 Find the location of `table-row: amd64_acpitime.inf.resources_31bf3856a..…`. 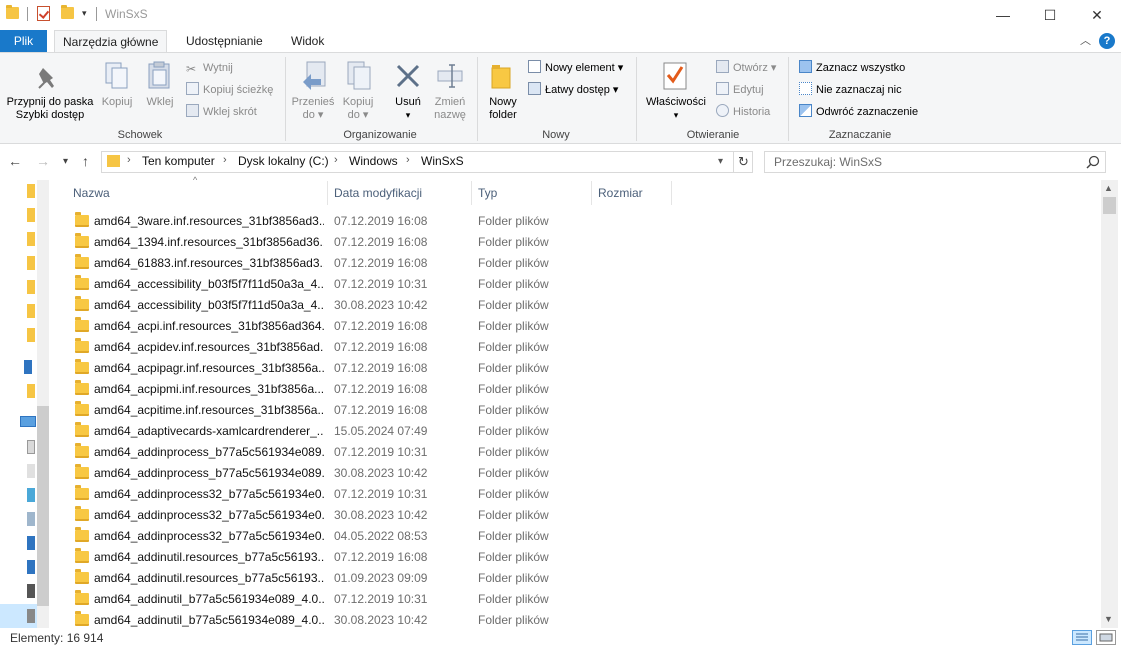

table-row: amd64_acpitime.inf.resources_31bf3856a..… is located at coordinates (580, 410).